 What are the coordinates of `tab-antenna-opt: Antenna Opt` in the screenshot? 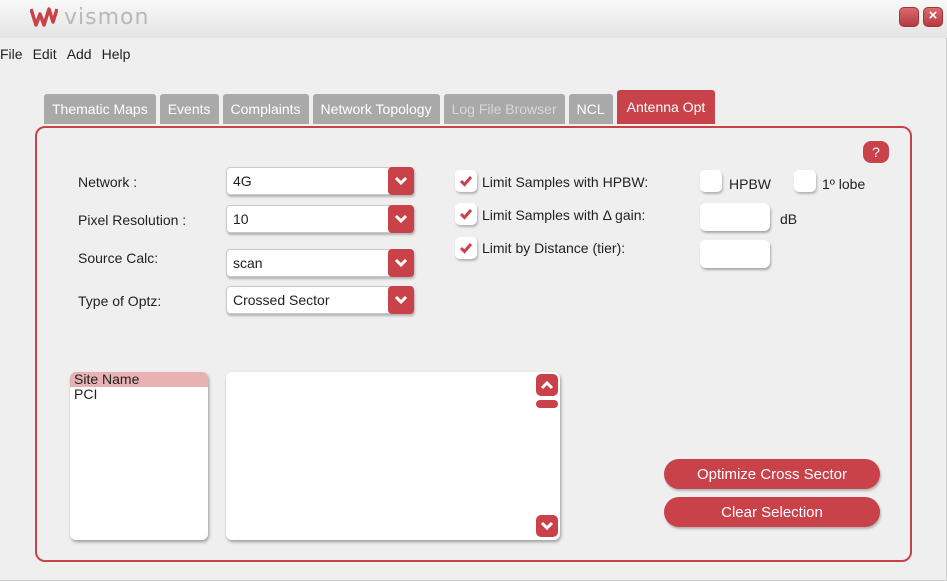 It's located at (666, 107).